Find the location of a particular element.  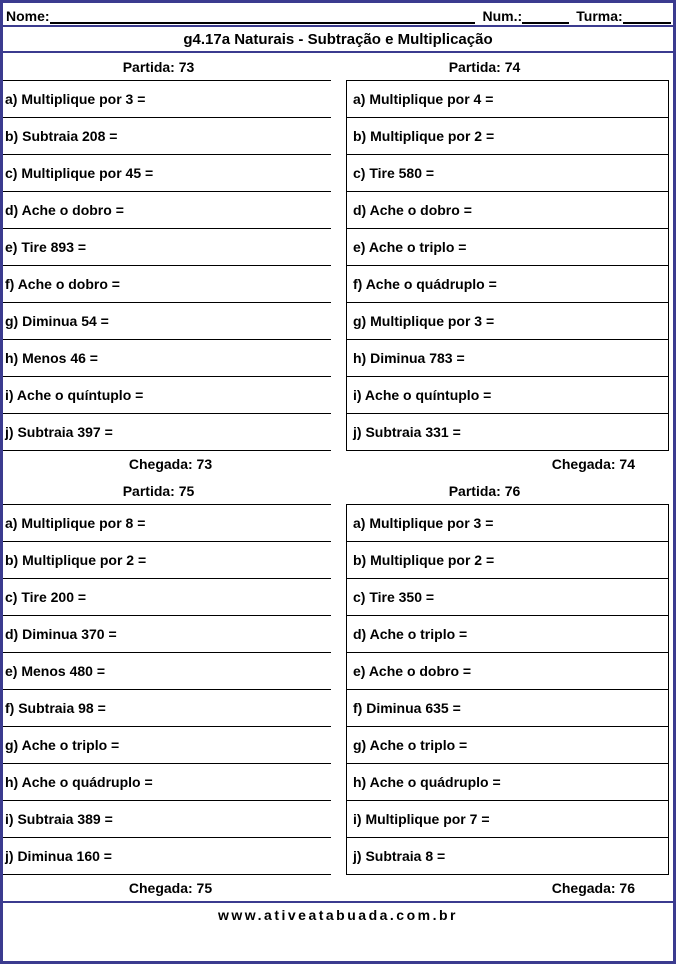

table-row: f) Diminua 635 = is located at coordinates (507, 708).